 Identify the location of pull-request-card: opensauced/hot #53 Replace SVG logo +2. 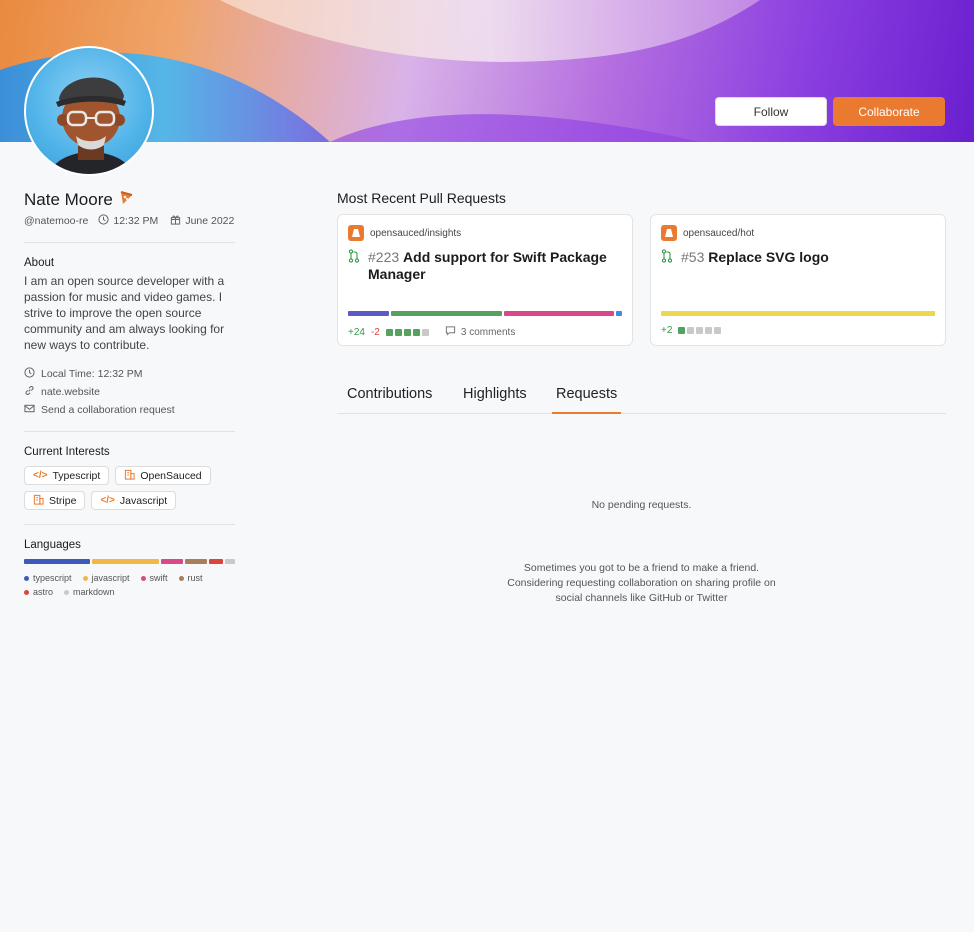
(798, 280).